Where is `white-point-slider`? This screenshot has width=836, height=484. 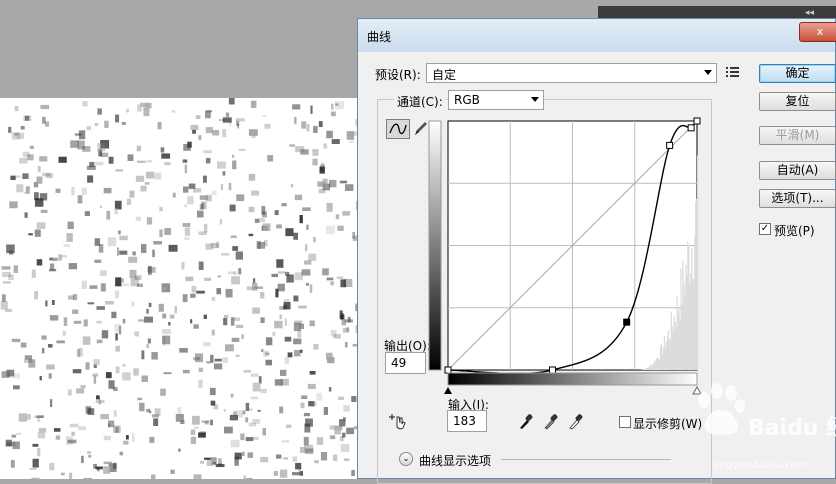 white-point-slider is located at coordinates (697, 390).